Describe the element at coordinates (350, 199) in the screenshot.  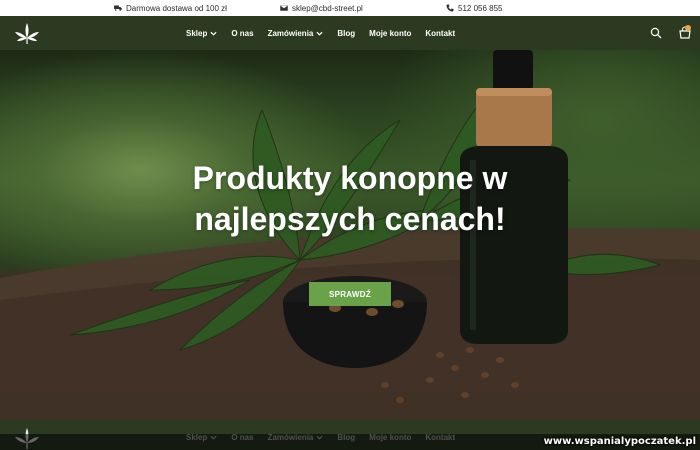
I see `hero-title: Produkty konopne w najlepszych cenach!` at that location.